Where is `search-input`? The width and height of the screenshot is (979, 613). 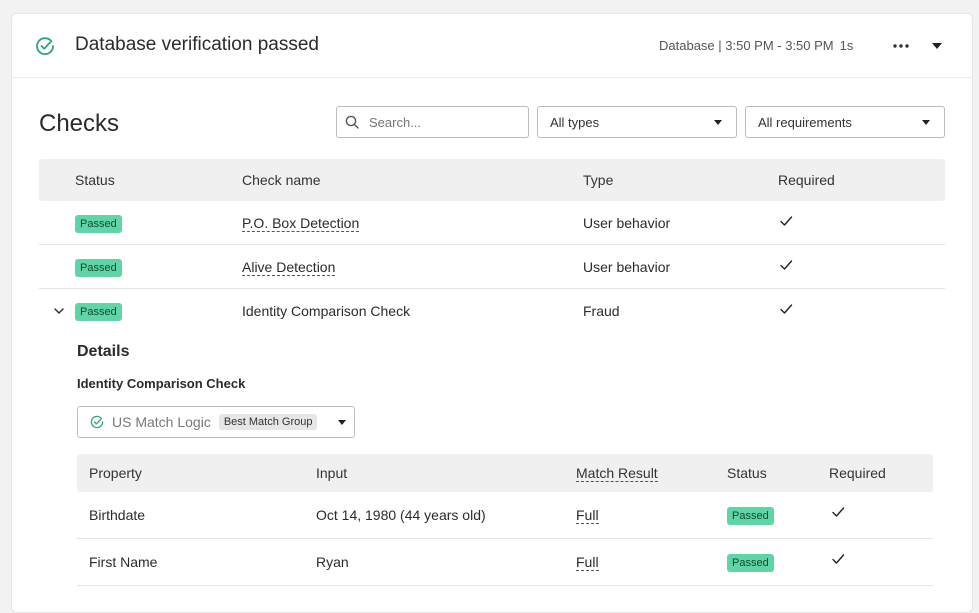
search-input is located at coordinates (442, 122).